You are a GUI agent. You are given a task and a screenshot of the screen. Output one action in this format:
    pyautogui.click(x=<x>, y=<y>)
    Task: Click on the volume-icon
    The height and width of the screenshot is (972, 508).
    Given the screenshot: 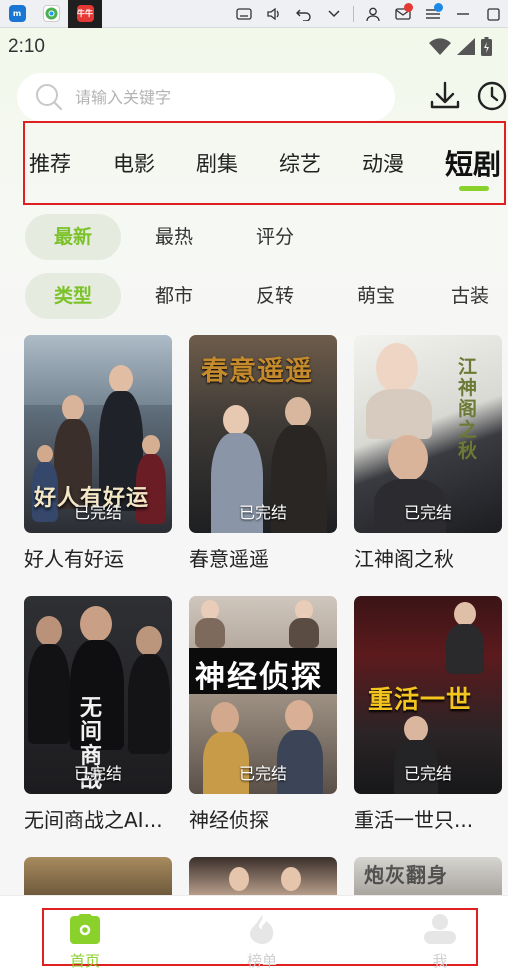 What is the action you would take?
    pyautogui.click(x=274, y=14)
    